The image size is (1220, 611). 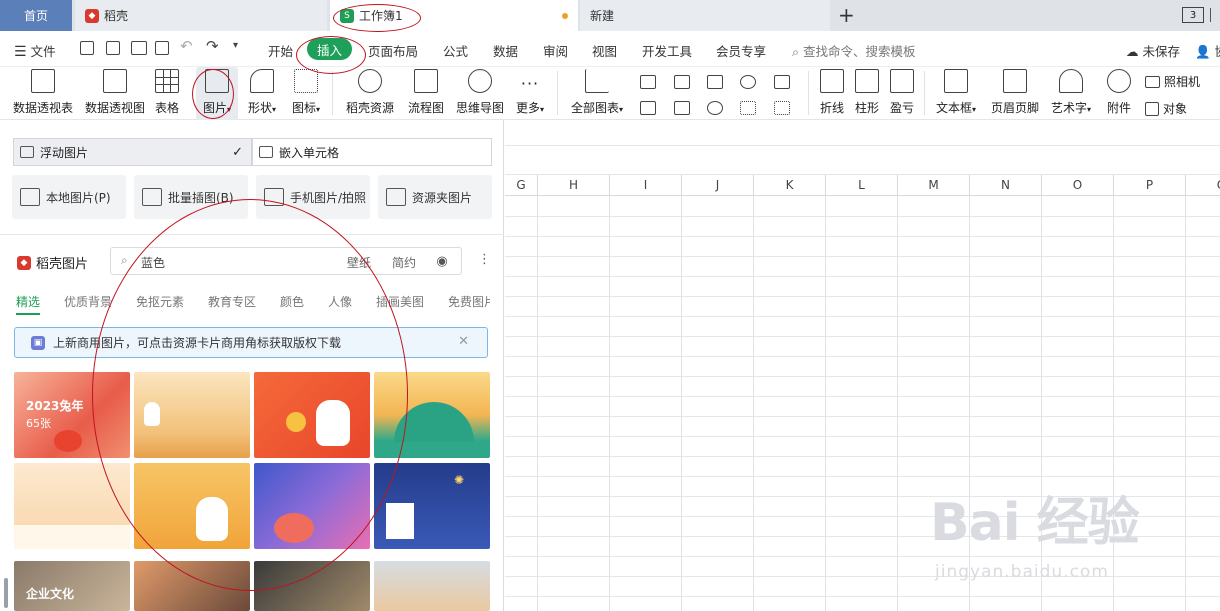 I want to click on redo-icon: ↷, so click(x=212, y=46).